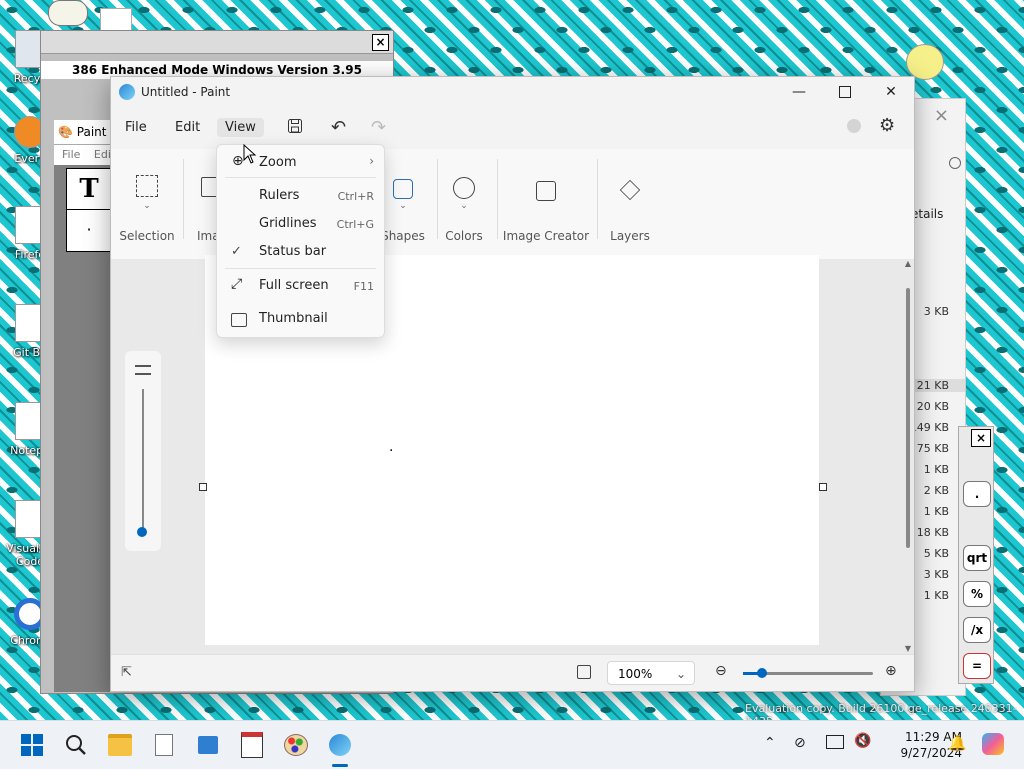 The height and width of the screenshot is (769, 1024). I want to click on layers-icon, so click(630, 190).